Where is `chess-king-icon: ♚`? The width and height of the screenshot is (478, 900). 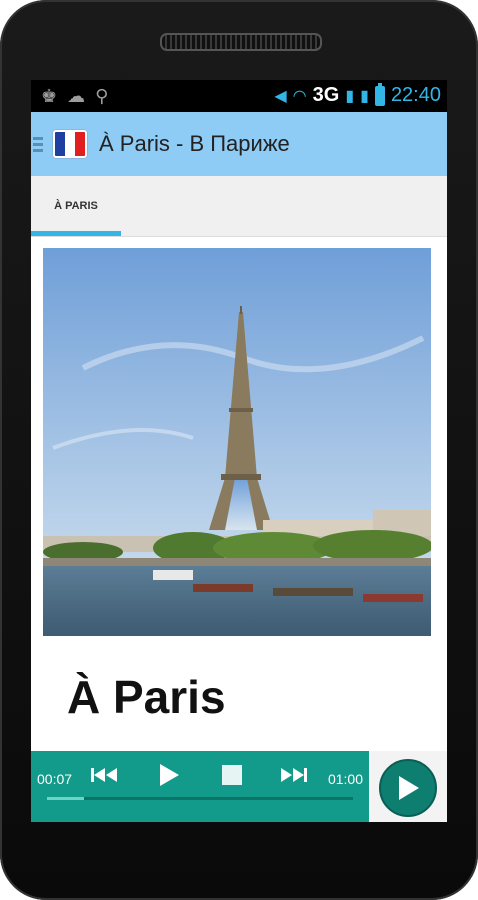 chess-king-icon: ♚ is located at coordinates (49, 96).